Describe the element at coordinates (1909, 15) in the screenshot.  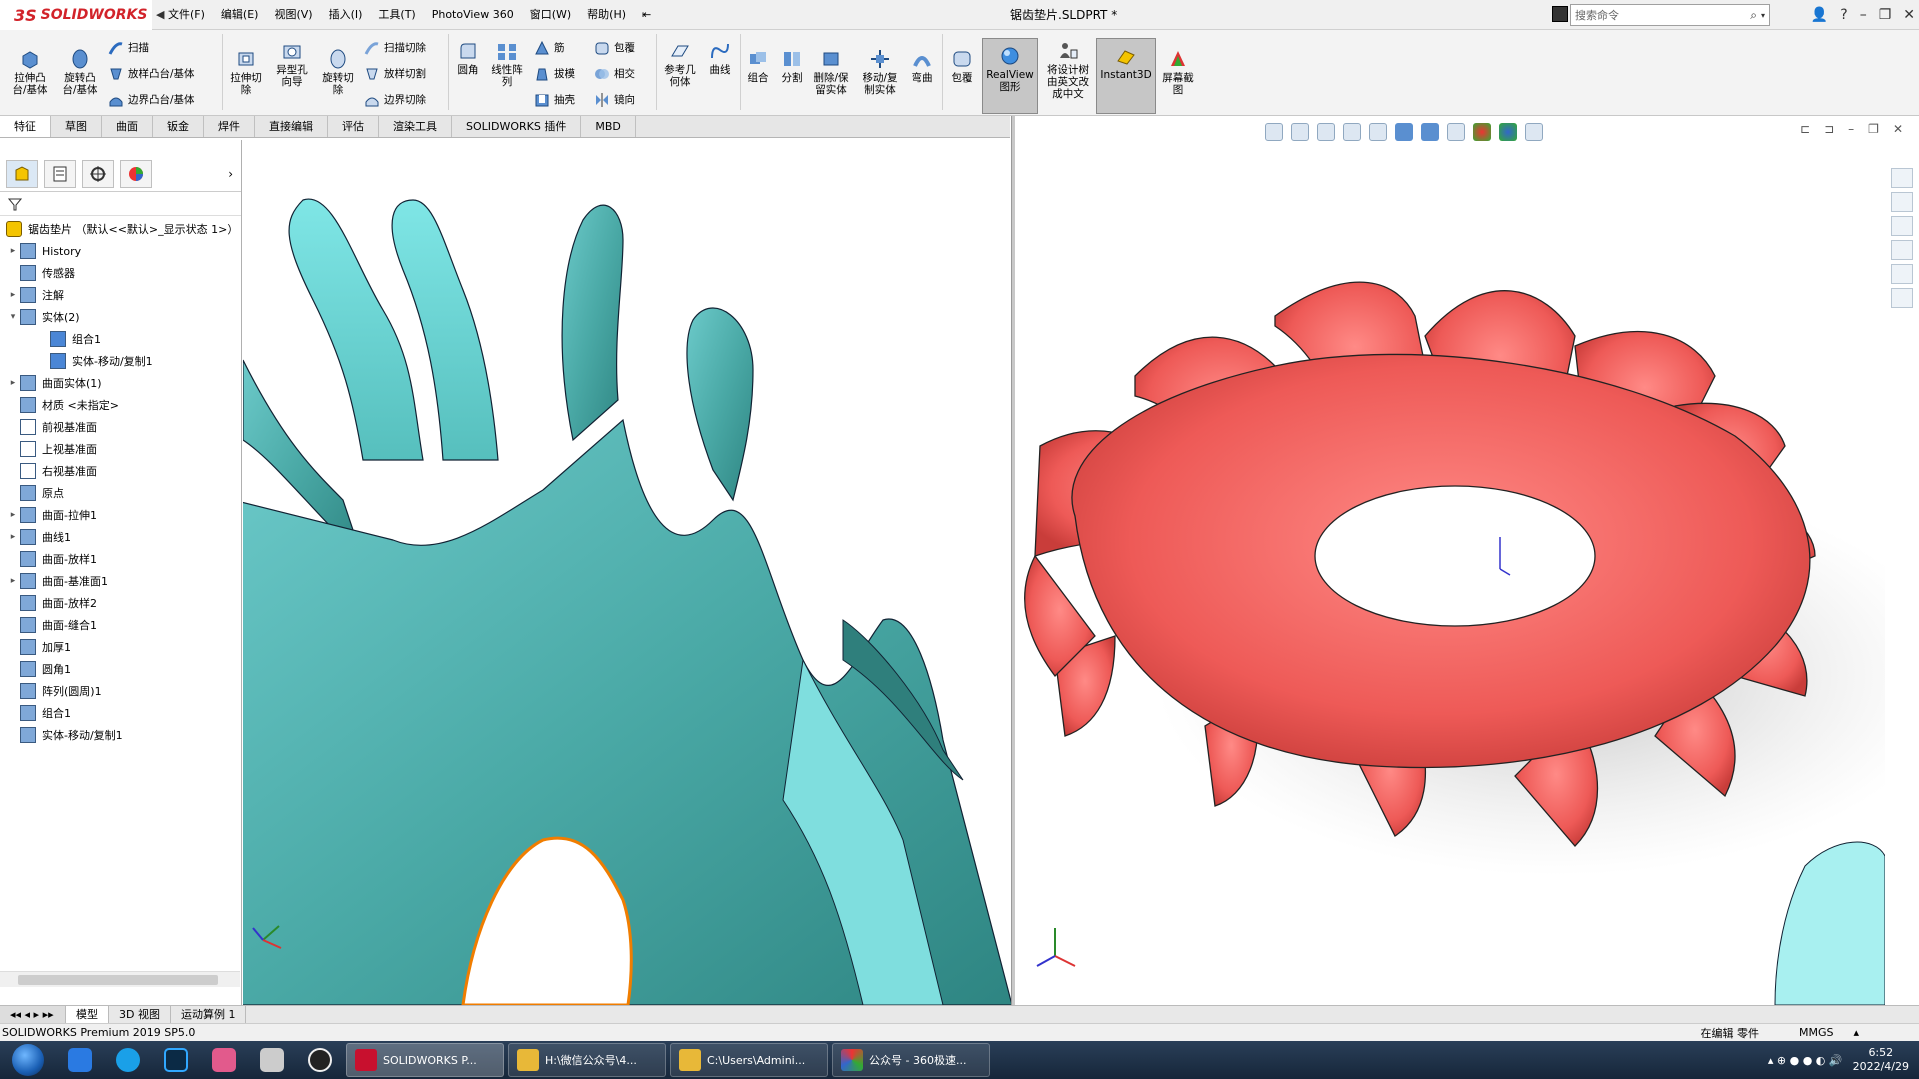
I see `close-icon: ✕` at that location.